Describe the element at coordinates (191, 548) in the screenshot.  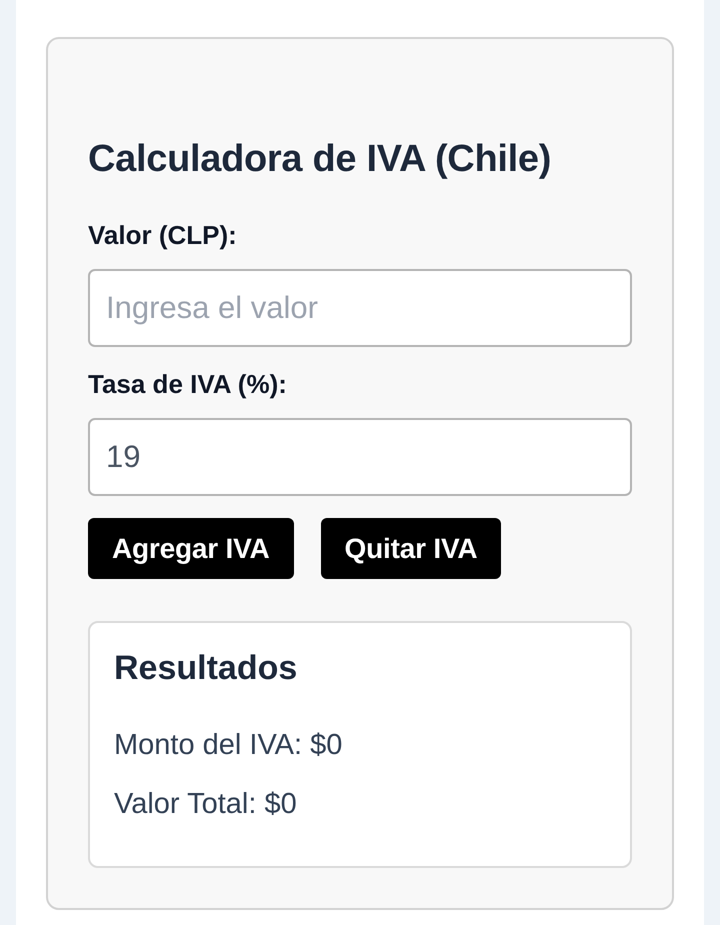
I see `add-vat-button: Agregar IVA` at that location.